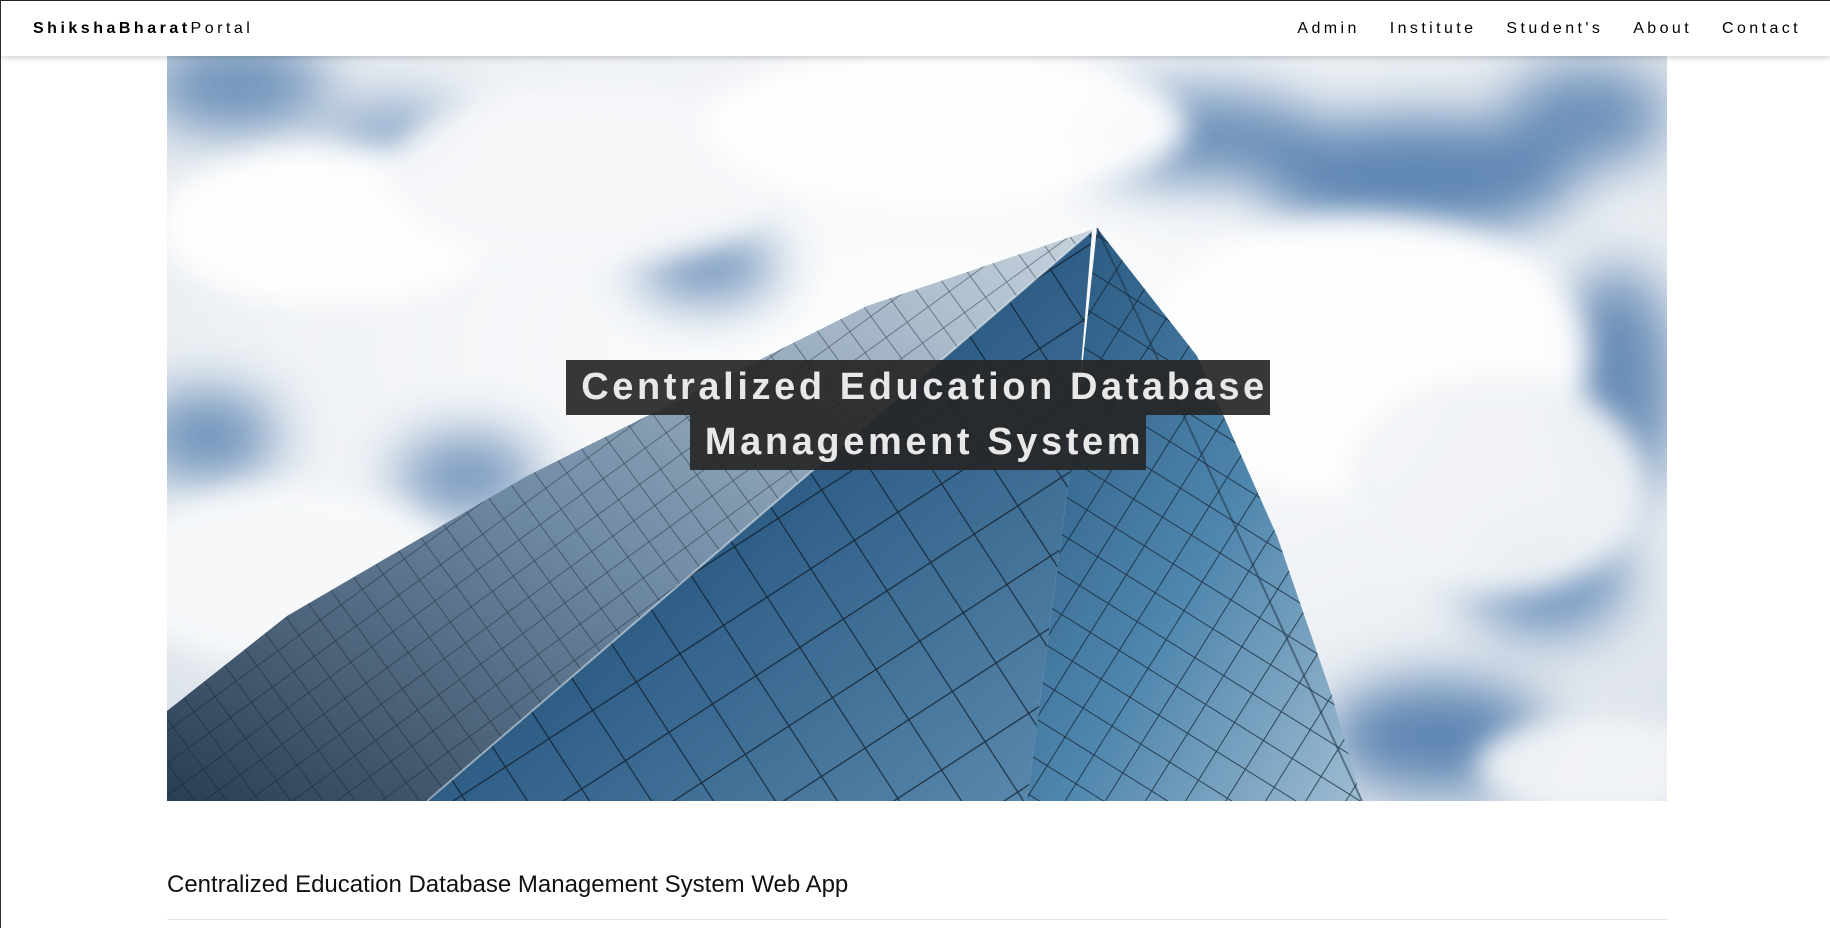  Describe the element at coordinates (1328, 29) in the screenshot. I see `nav-link-admin: Admin` at that location.